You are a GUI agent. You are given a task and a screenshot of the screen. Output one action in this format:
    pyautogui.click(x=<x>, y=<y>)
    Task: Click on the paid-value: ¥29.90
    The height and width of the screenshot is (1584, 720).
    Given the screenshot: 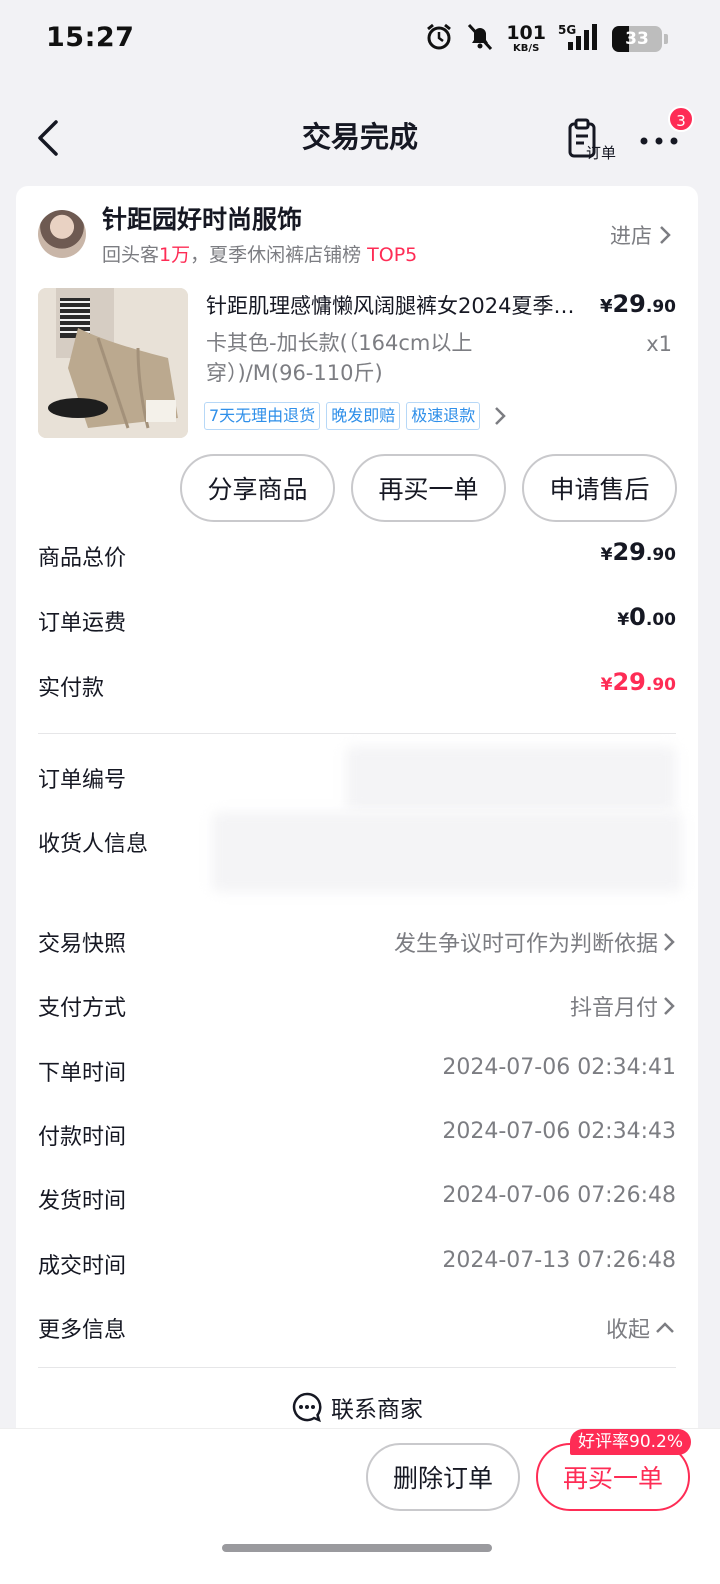 What is the action you would take?
    pyautogui.click(x=638, y=682)
    